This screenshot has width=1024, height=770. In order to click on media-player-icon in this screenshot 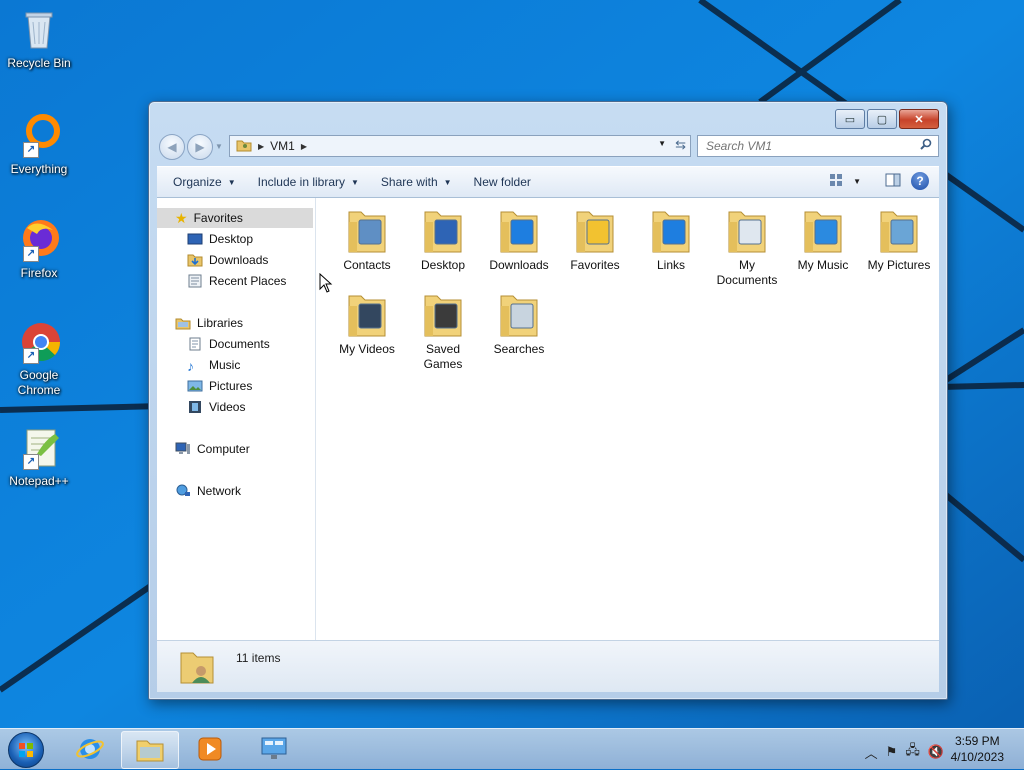, I will do `click(210, 749)`.